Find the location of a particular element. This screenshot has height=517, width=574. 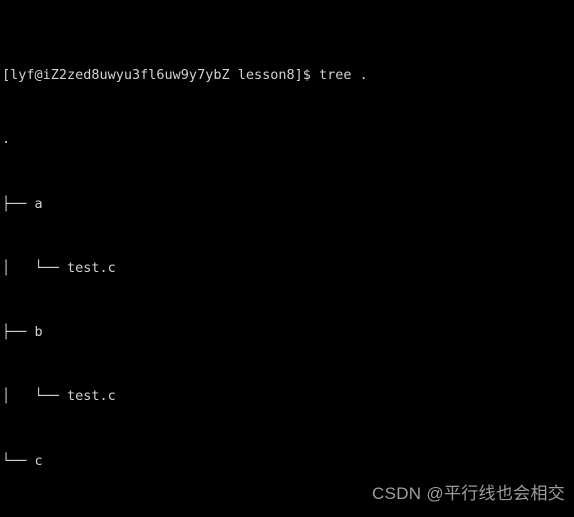

terminal-line-tree-dir-a: ├── a is located at coordinates (22, 203).